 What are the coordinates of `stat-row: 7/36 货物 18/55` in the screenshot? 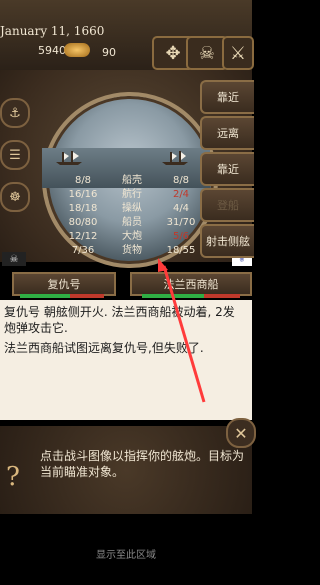 It's located at (132, 251).